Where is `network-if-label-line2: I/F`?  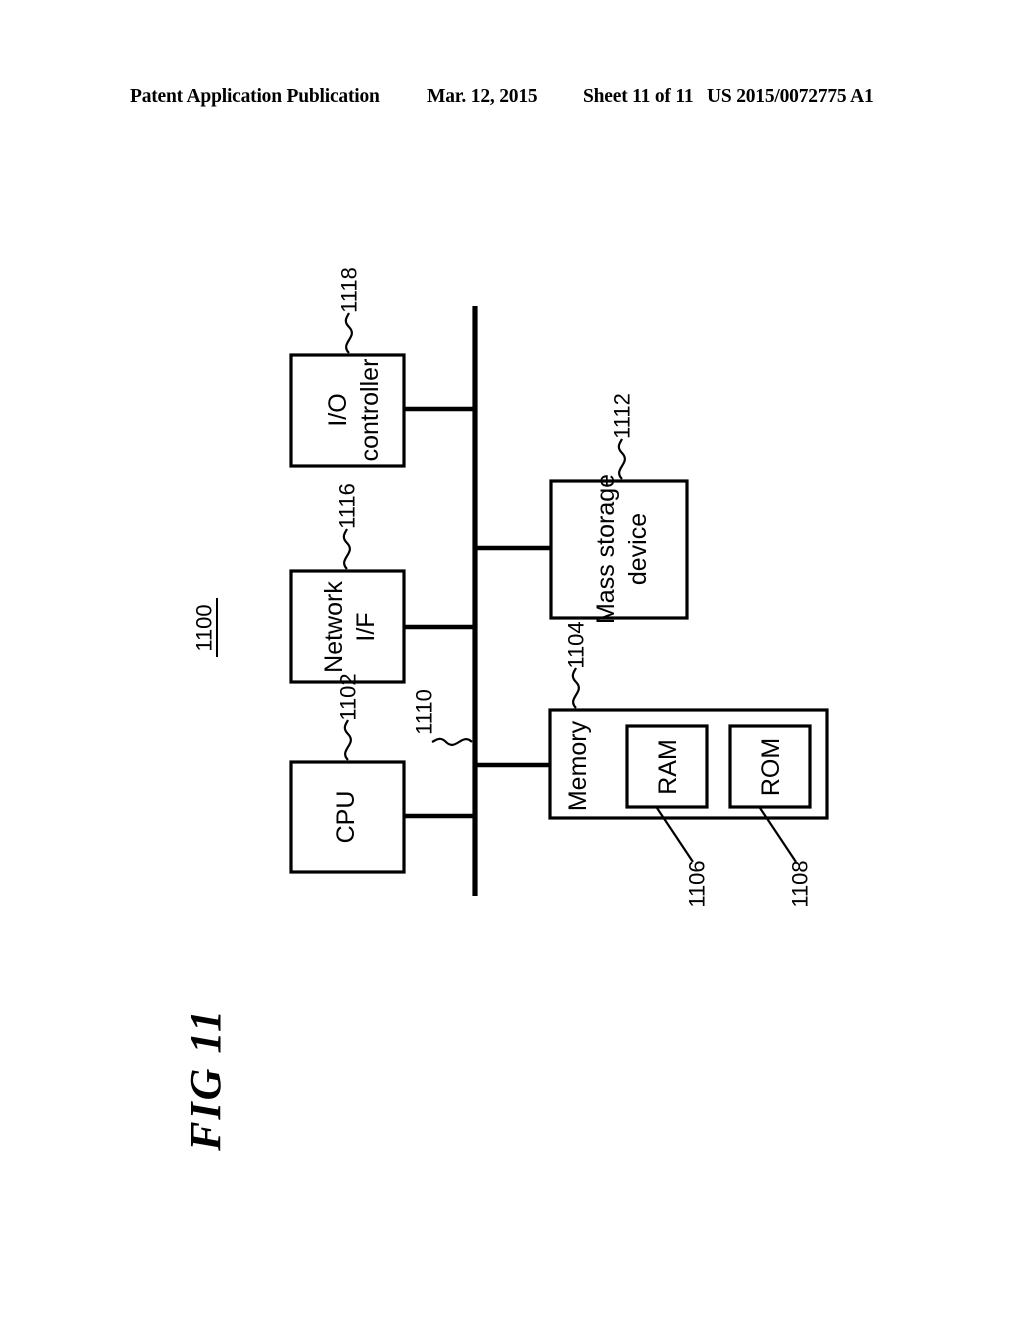
network-if-label-line2: I/F is located at coordinates (366, 626).